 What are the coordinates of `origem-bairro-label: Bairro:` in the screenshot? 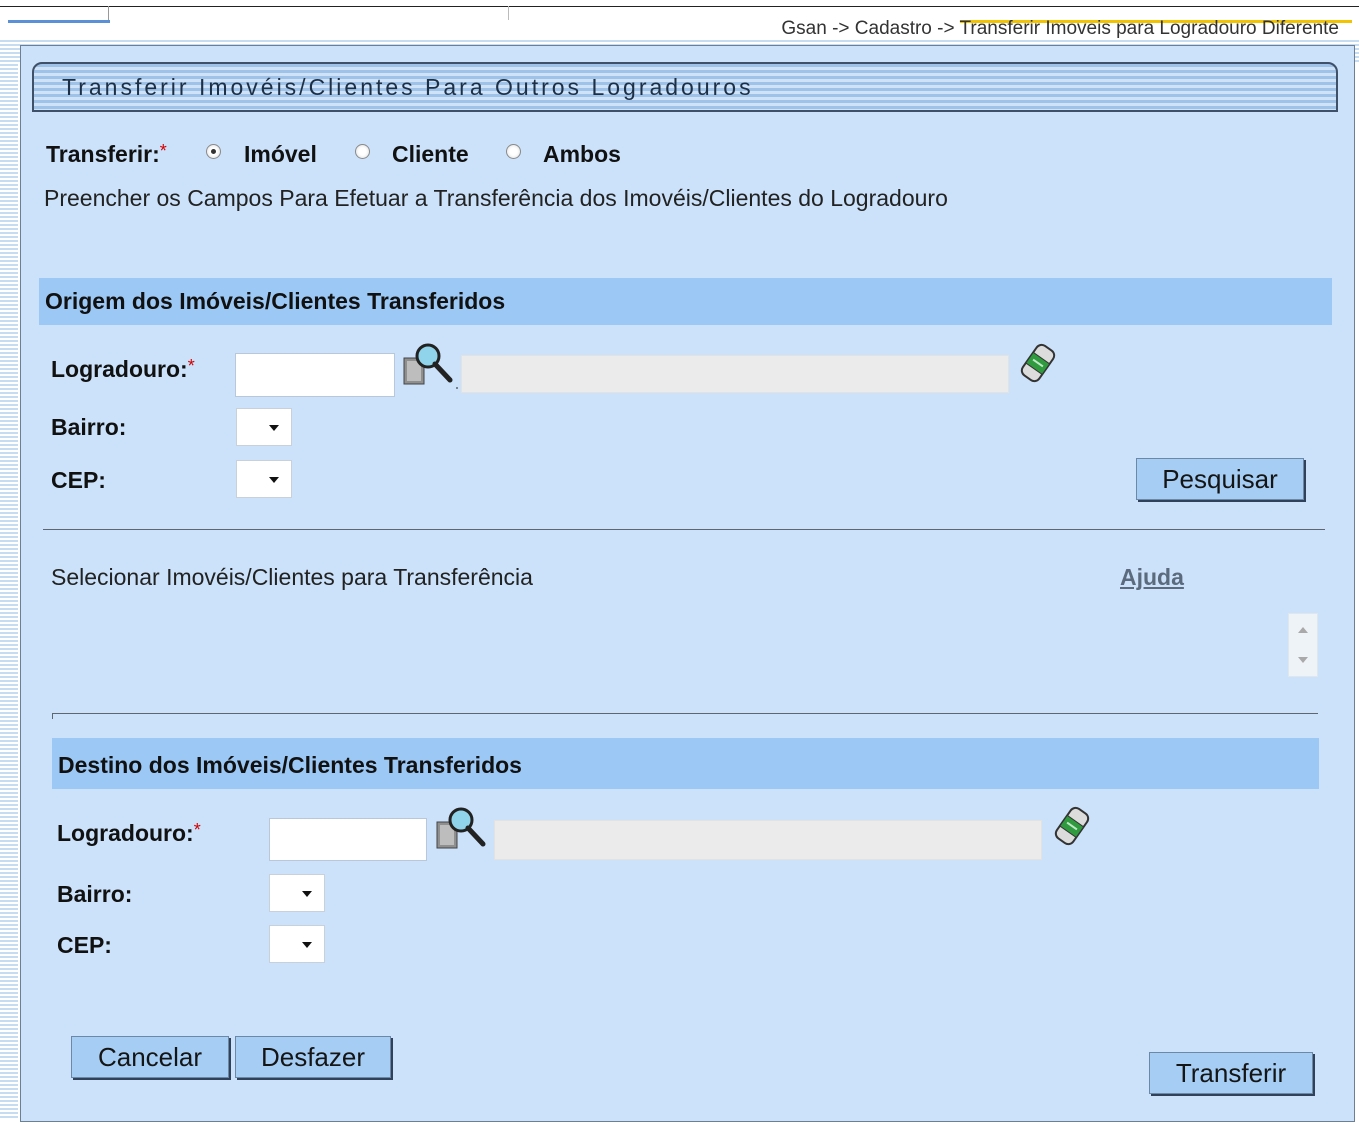 It's located at (89, 427).